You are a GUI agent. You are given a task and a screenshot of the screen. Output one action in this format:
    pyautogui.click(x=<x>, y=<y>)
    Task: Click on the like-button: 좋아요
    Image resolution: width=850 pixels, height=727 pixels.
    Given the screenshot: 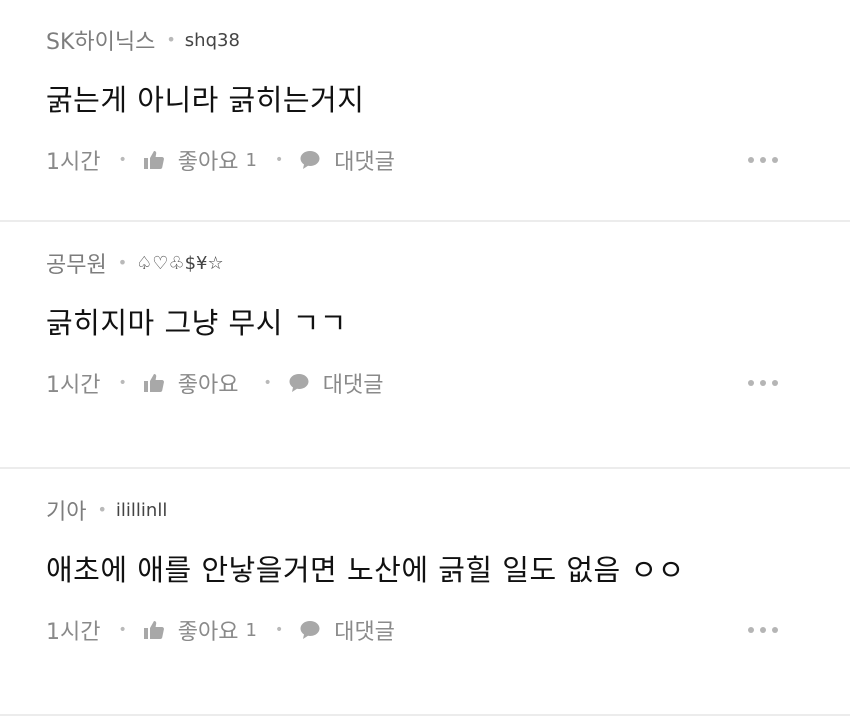 What is the action you would take?
    pyautogui.click(x=194, y=383)
    